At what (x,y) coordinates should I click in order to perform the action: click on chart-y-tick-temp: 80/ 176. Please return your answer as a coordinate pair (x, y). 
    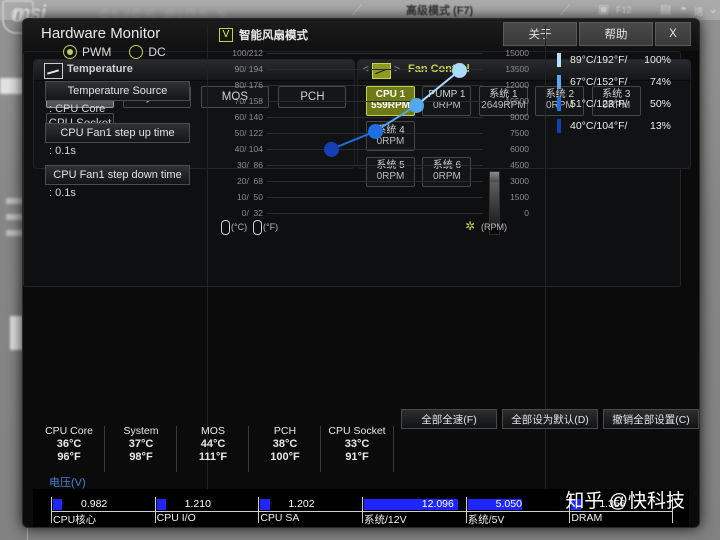
    Looking at the image, I should click on (248, 85).